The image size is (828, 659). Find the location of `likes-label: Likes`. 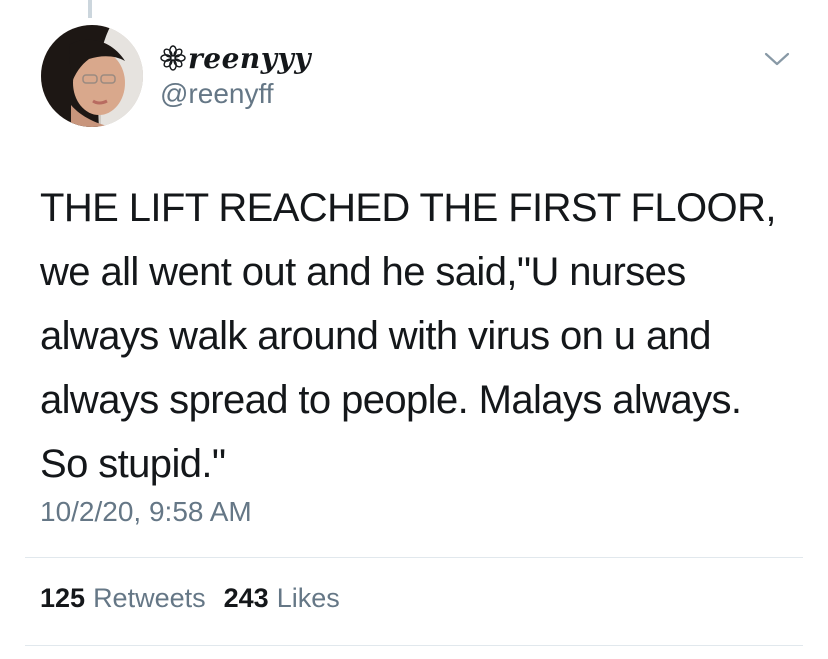

likes-label: Likes is located at coordinates (308, 598).